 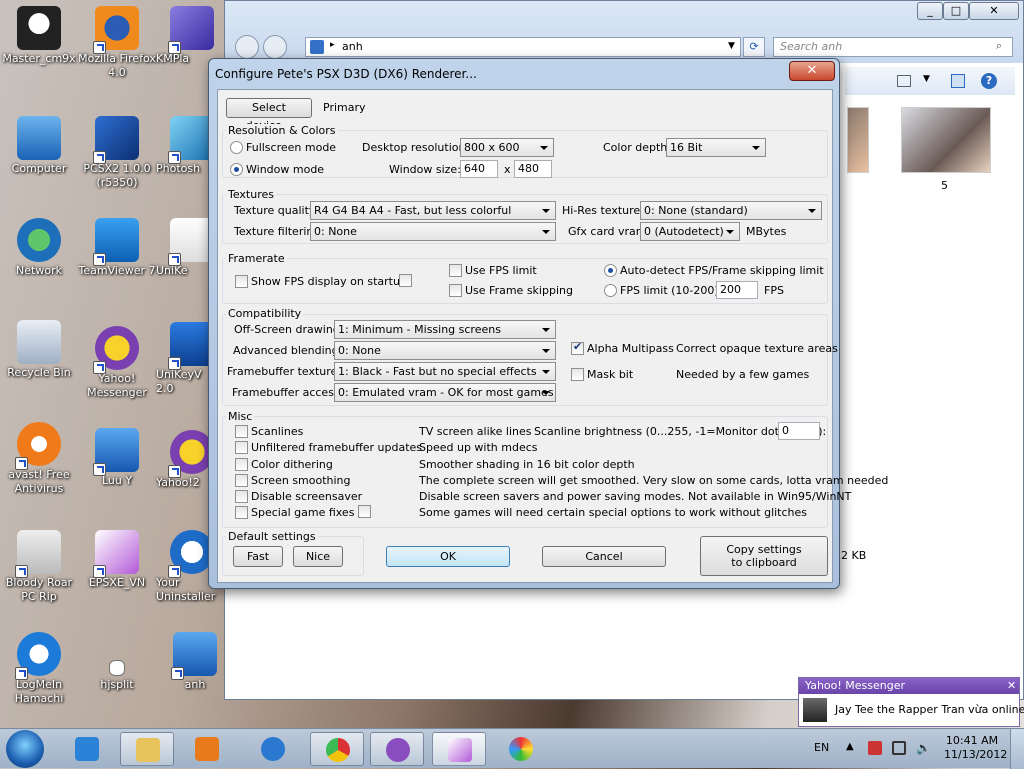 What do you see at coordinates (501, 270) in the screenshot?
I see `use-fps-limit-label: Use FPS limit` at bounding box center [501, 270].